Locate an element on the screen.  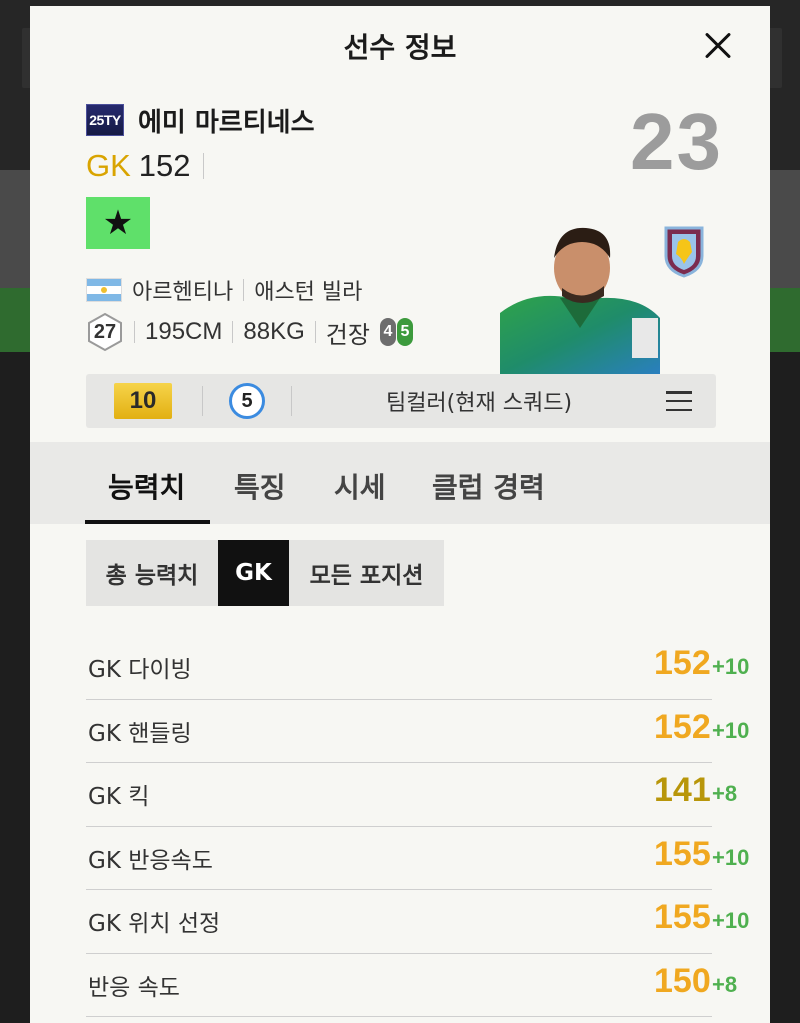
subtab-gk: GK is located at coordinates (253, 573).